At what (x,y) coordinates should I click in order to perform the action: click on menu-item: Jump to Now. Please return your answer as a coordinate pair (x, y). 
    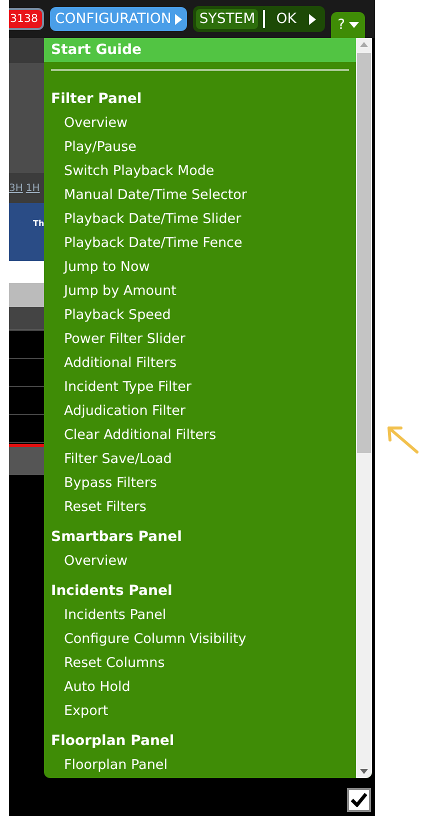
    Looking at the image, I should click on (200, 267).